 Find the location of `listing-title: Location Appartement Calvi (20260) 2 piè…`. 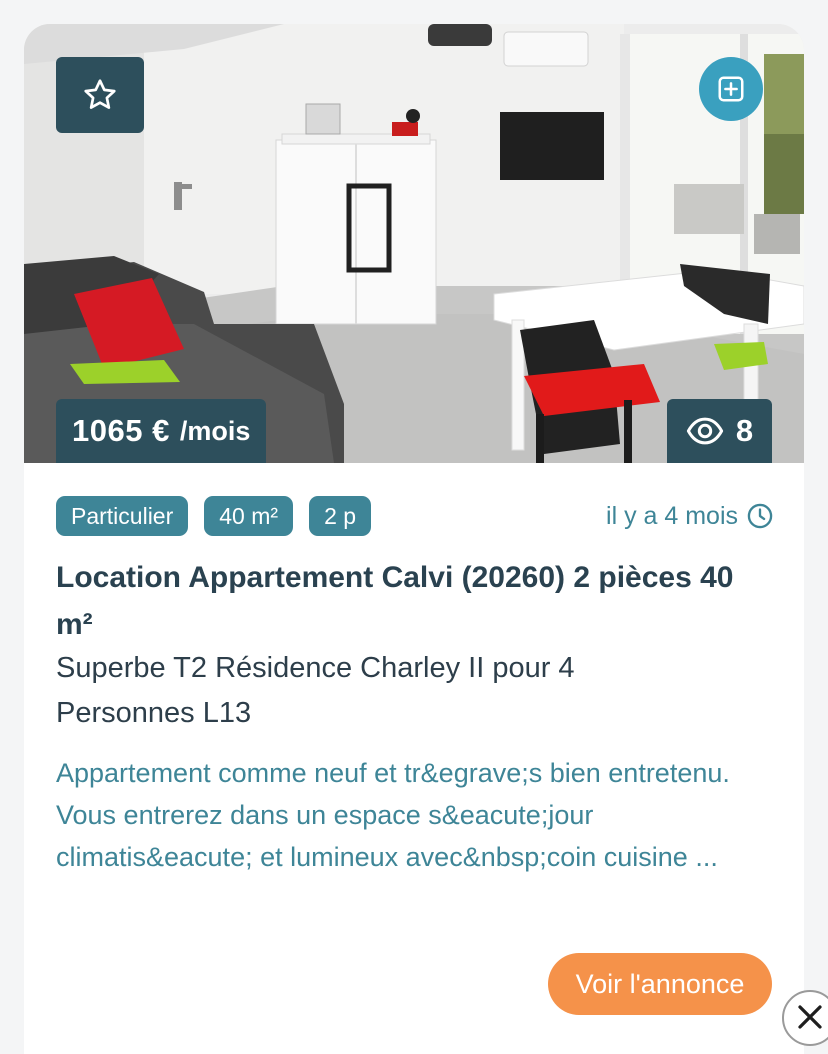

listing-title: Location Appartement Calvi (20260) 2 piè… is located at coordinates (416, 601).